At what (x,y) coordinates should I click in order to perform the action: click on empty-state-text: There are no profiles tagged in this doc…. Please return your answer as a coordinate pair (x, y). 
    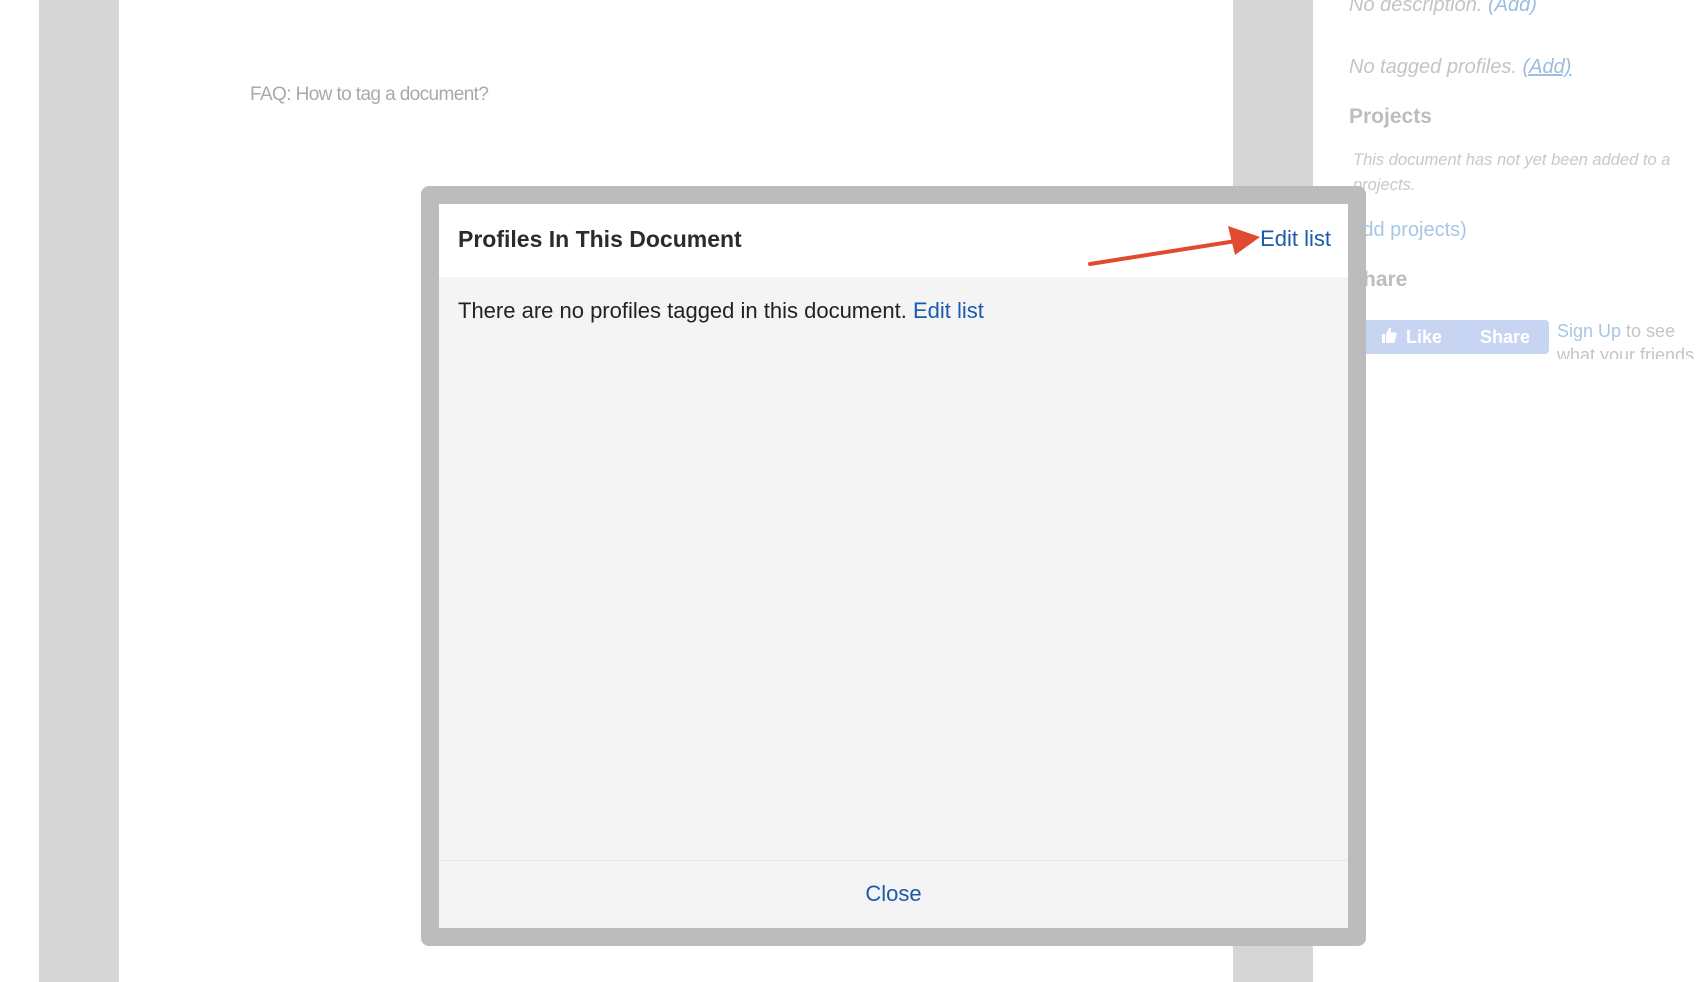
    Looking at the image, I should click on (682, 310).